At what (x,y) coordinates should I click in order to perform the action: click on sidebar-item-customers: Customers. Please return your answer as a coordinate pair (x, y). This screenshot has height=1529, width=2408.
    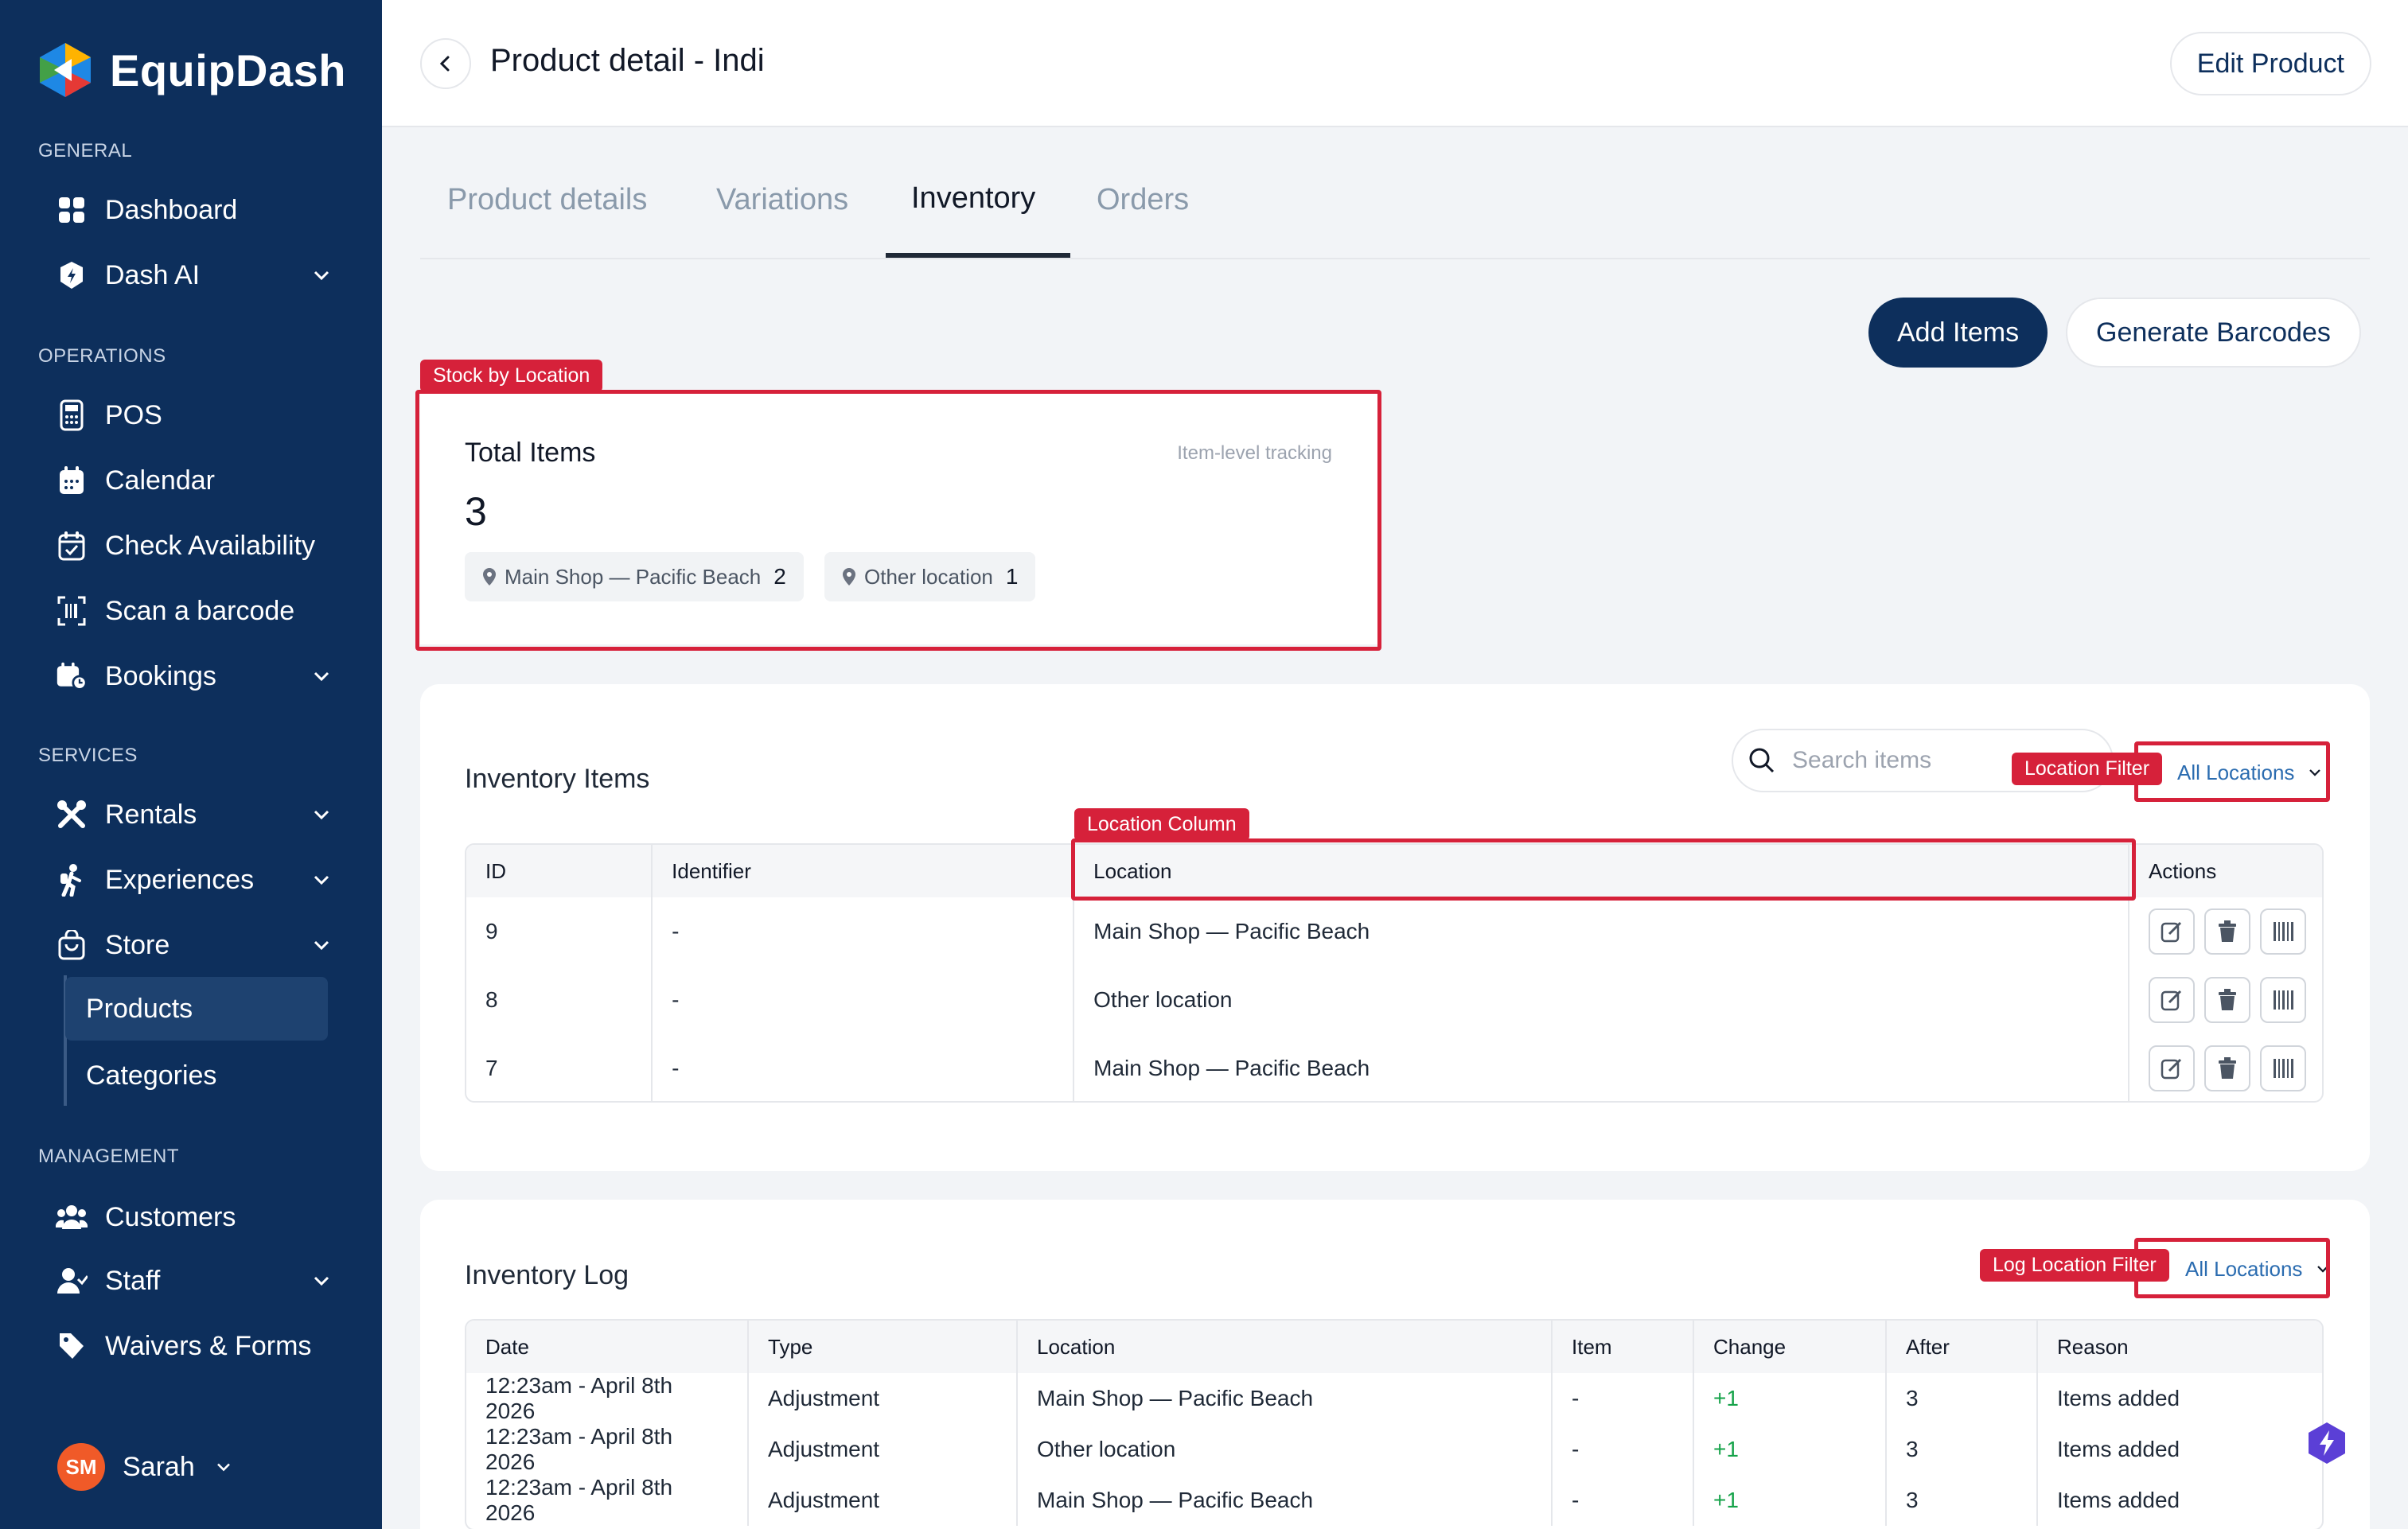
    Looking at the image, I should click on (195, 1217).